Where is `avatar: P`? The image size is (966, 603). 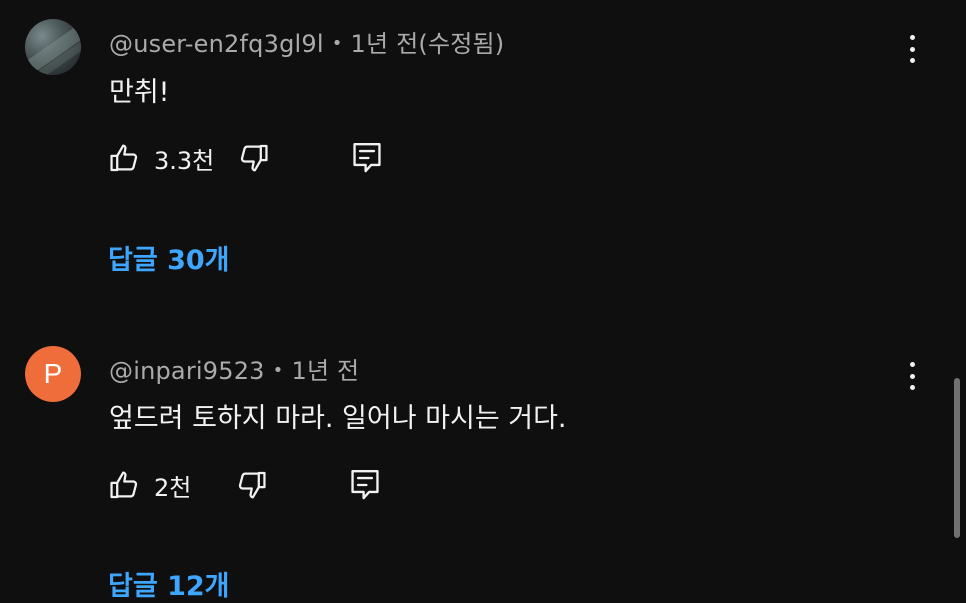
avatar: P is located at coordinates (53, 374).